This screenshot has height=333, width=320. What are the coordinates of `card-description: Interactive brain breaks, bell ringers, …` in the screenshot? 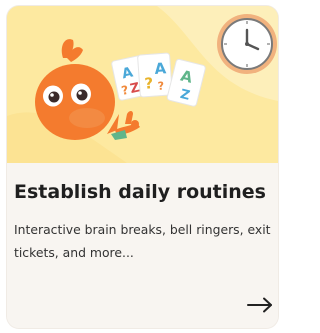 It's located at (142, 241).